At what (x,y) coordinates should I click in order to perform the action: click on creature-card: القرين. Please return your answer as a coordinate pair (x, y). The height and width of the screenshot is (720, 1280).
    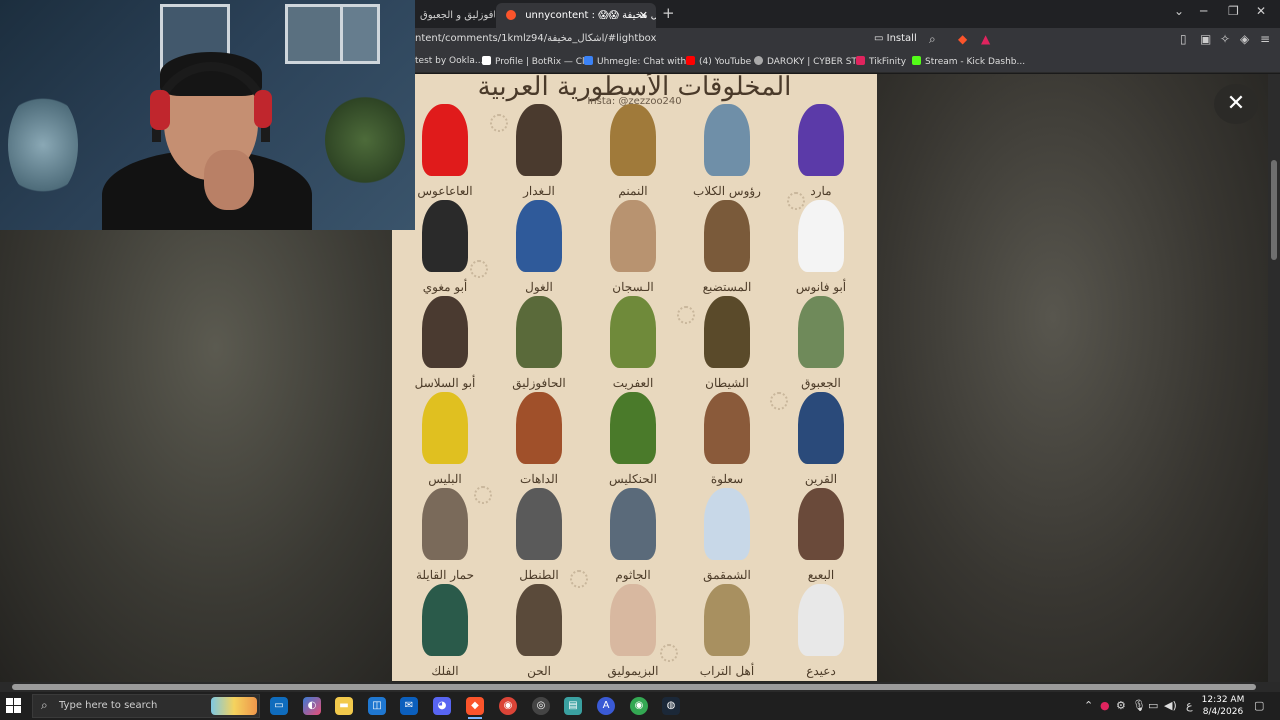
    Looking at the image, I should click on (821, 440).